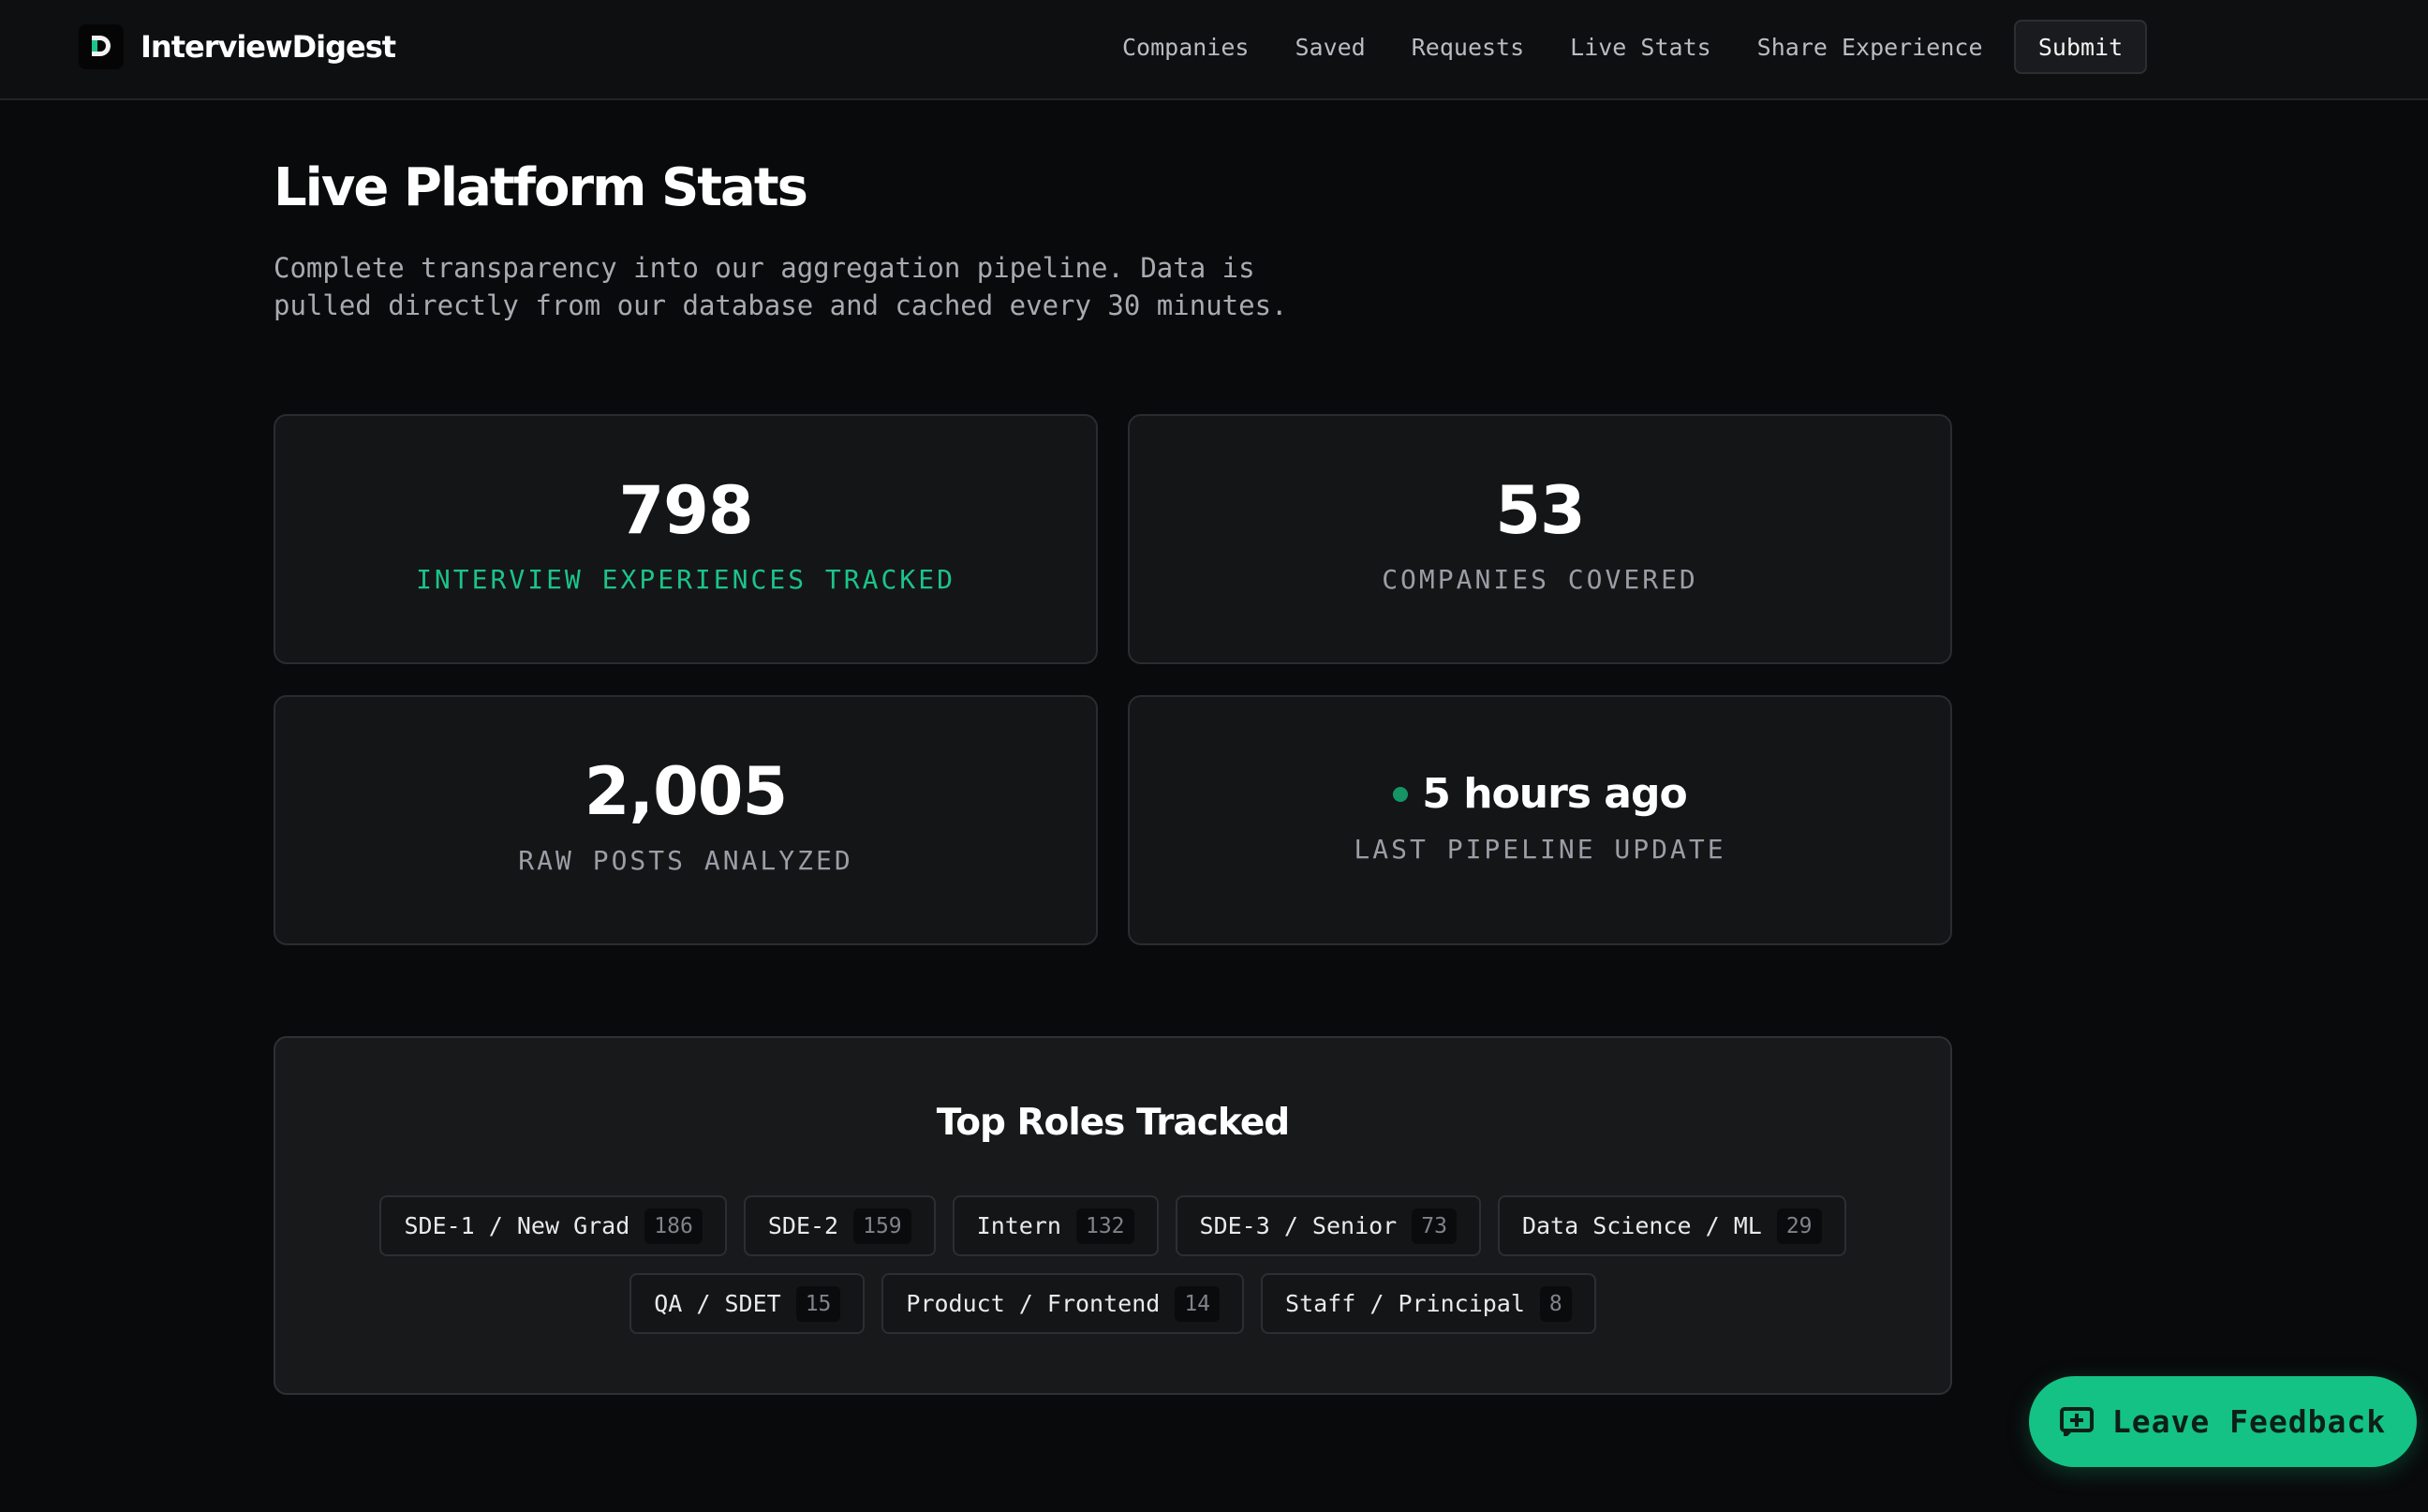 The image size is (2428, 1512). Describe the element at coordinates (1540, 579) in the screenshot. I see `stat-label: COMPANIES COVERED` at that location.